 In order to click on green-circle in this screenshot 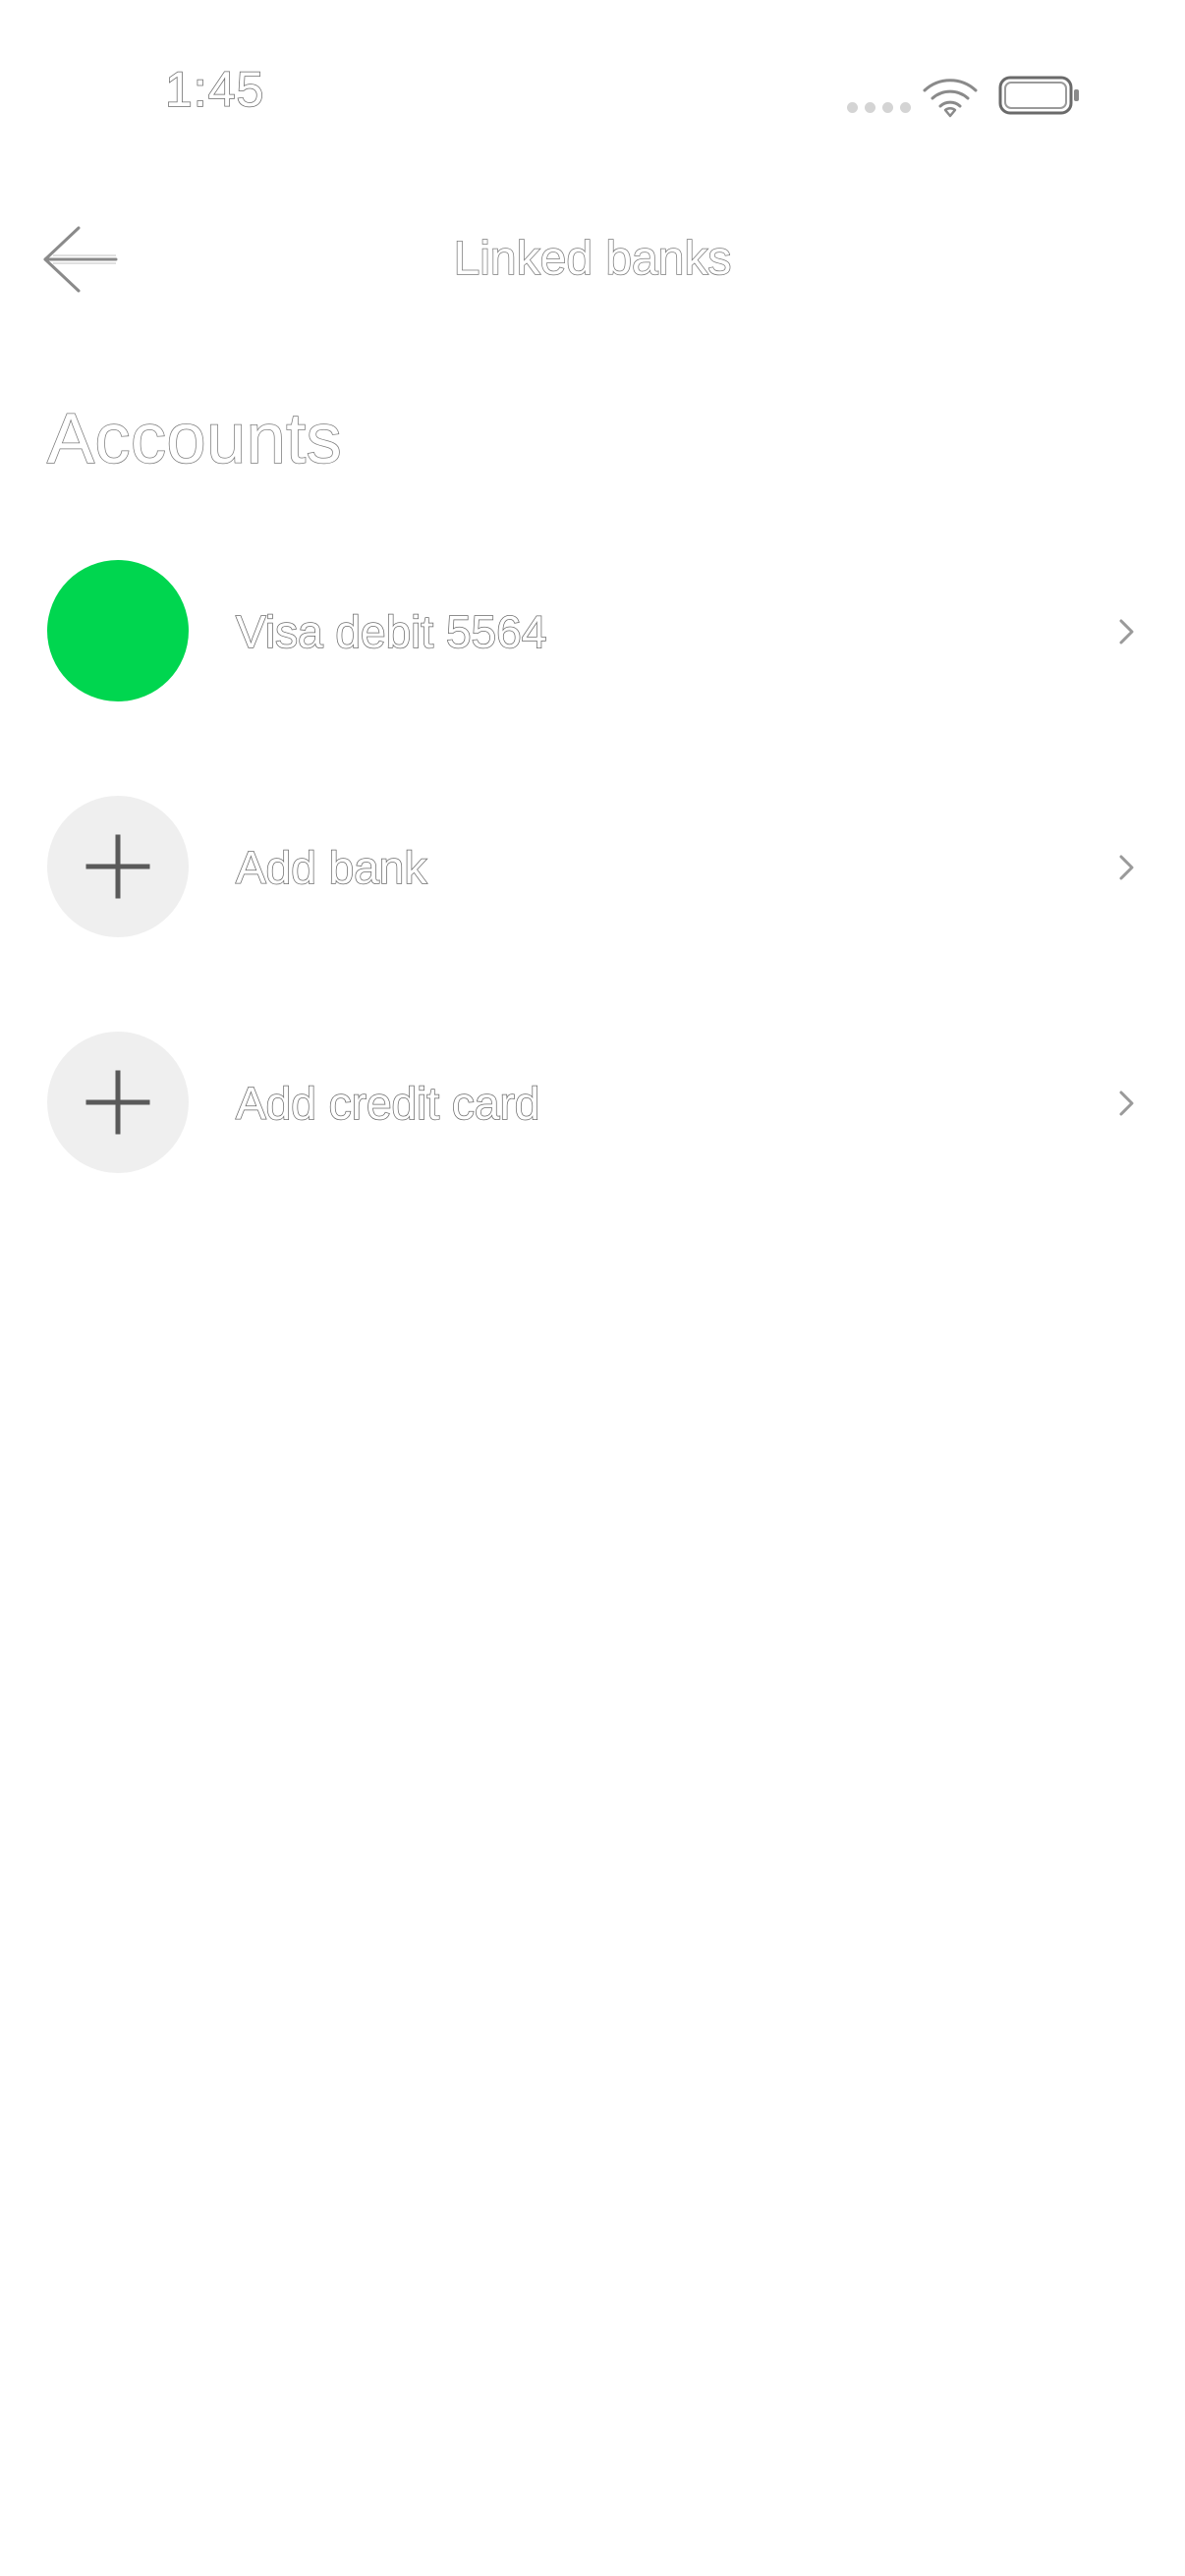, I will do `click(118, 630)`.